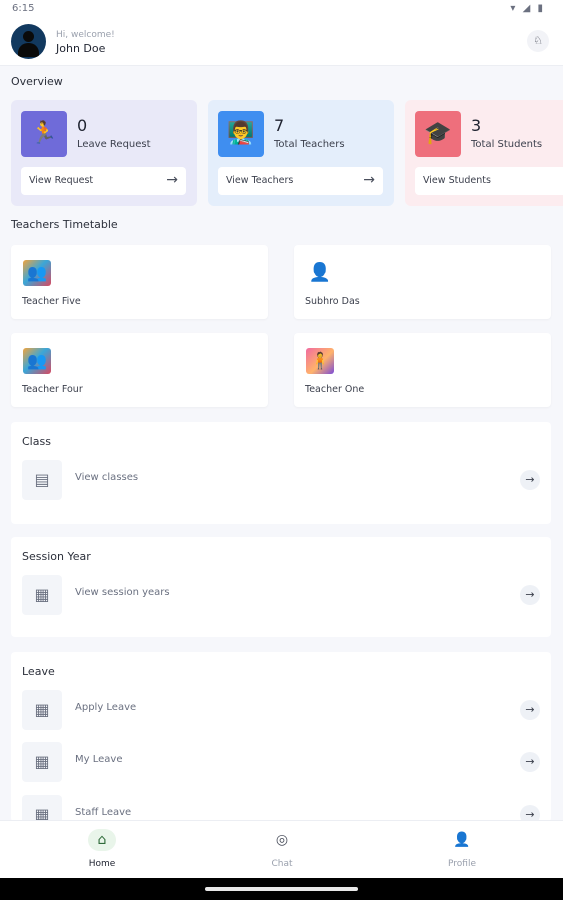 The height and width of the screenshot is (900, 563). What do you see at coordinates (457, 180) in the screenshot?
I see `view-students-label: View Students` at bounding box center [457, 180].